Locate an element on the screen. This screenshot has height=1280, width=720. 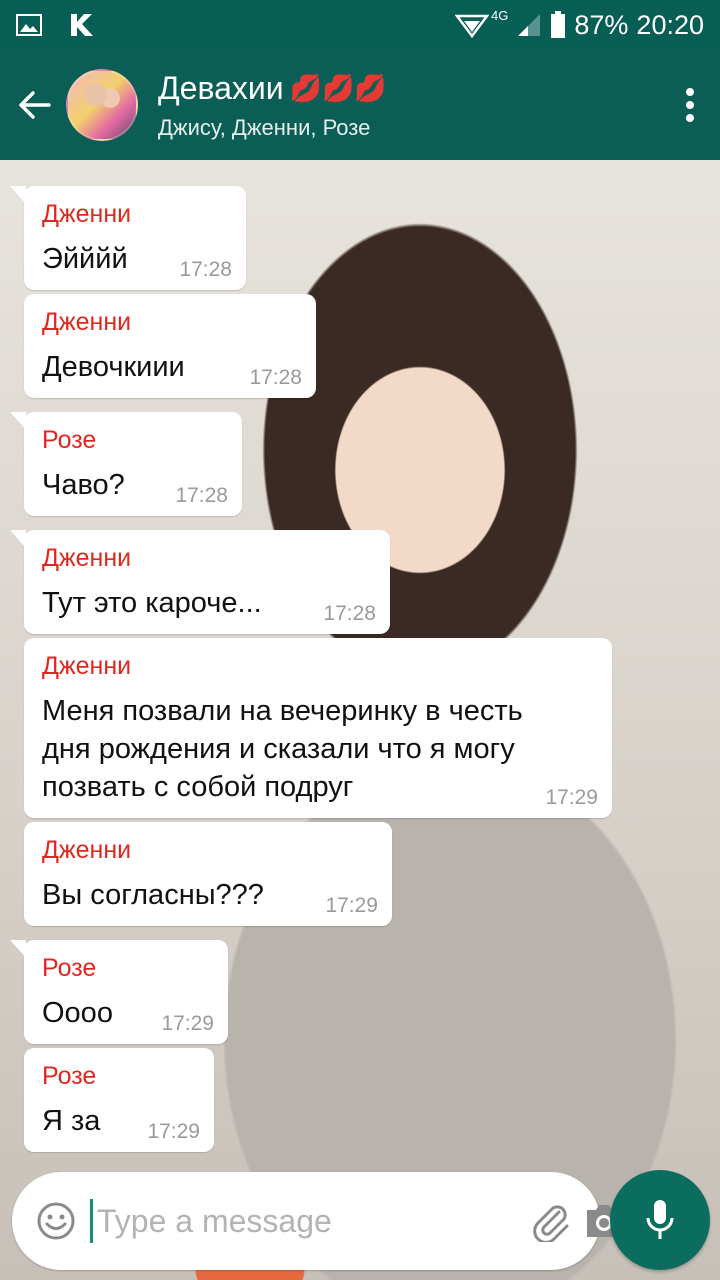
chat-title: Девахии is located at coordinates (221, 87).